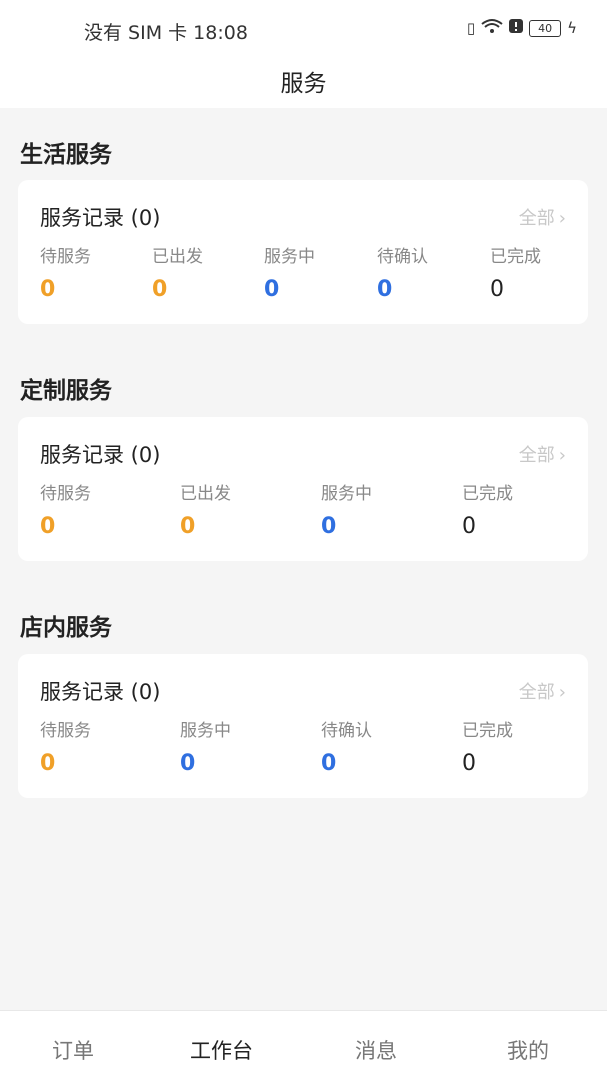 The image size is (607, 1081). I want to click on tab-mine: 我的, so click(528, 1050).